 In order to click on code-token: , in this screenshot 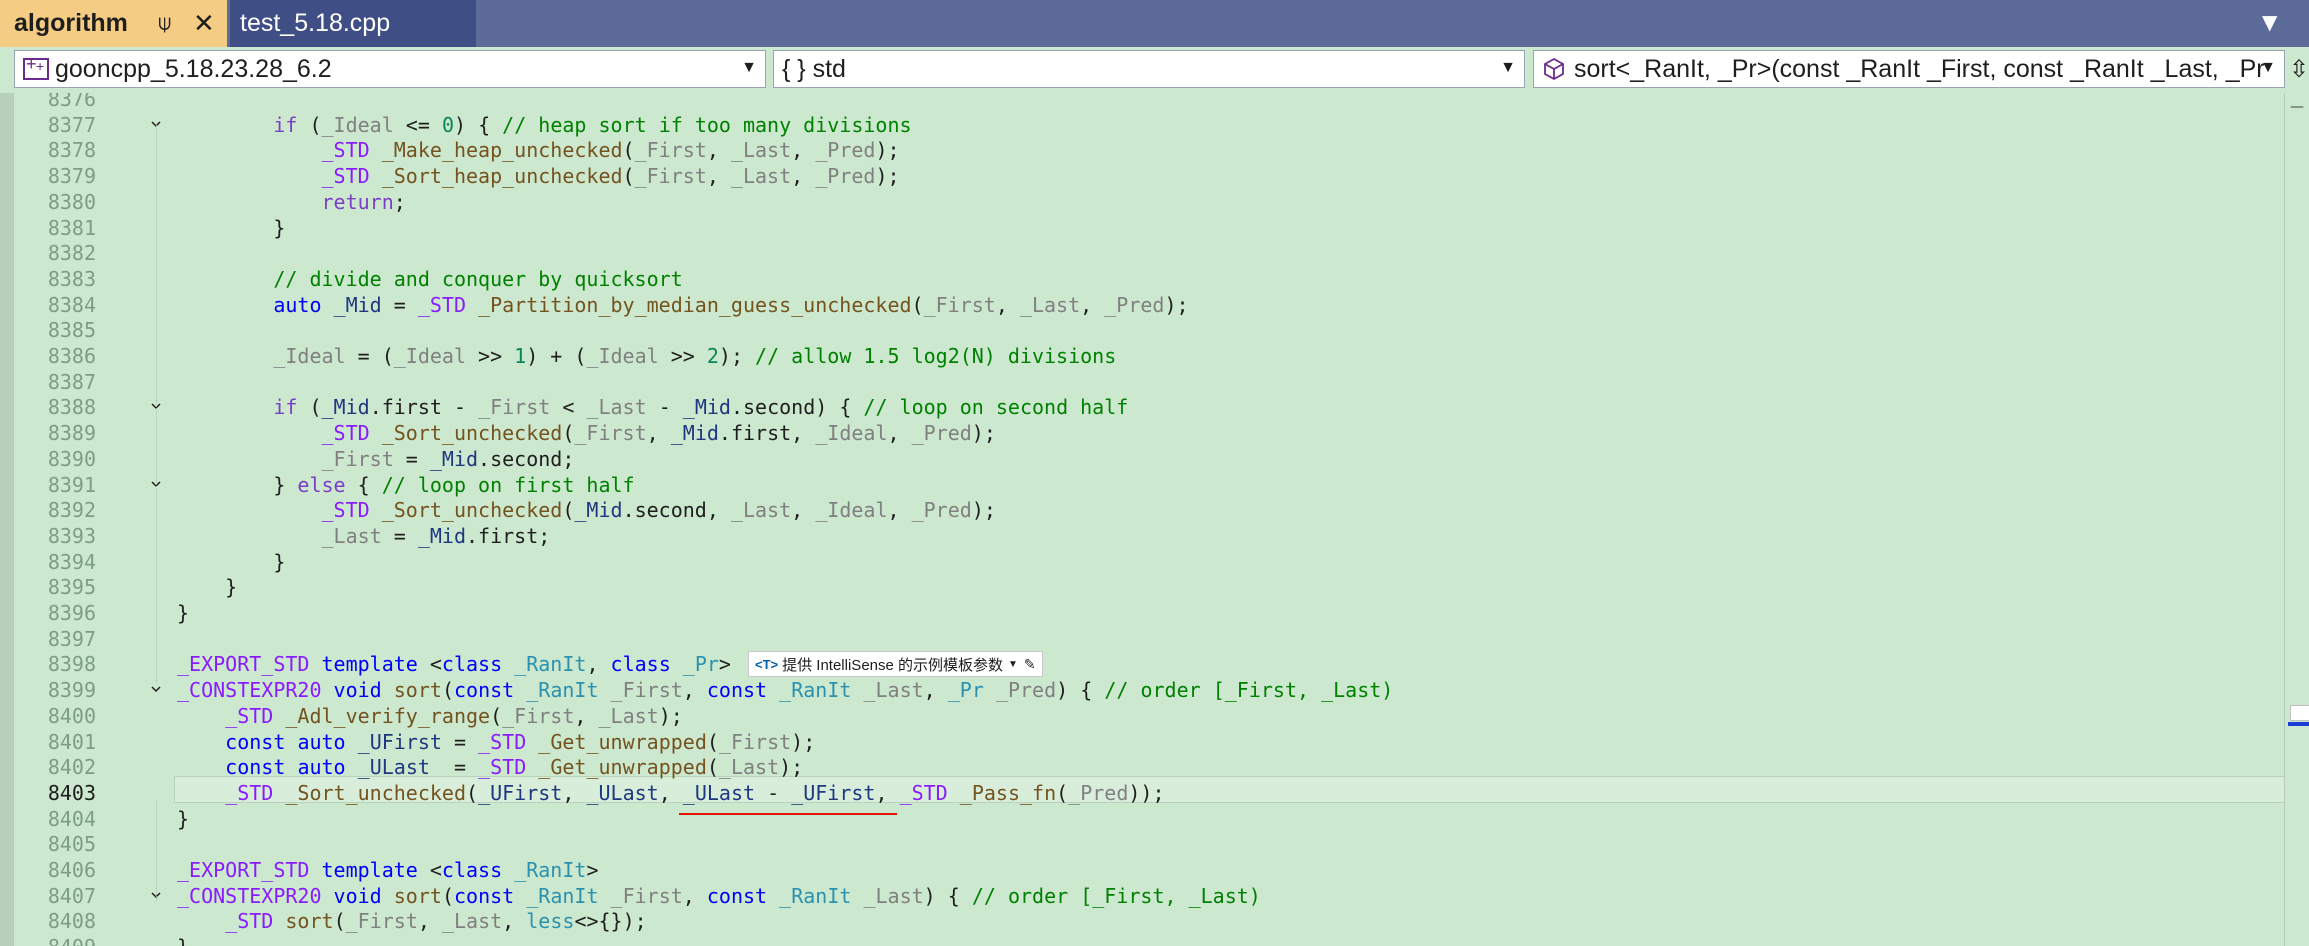, I will do `click(718, 150)`.